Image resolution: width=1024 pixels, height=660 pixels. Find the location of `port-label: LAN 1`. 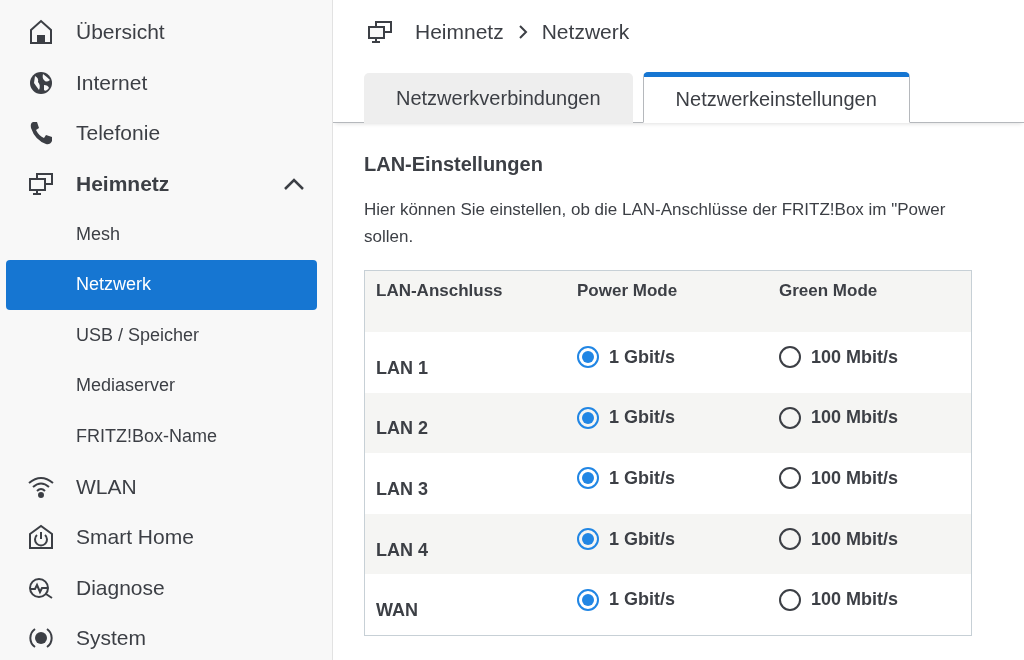

port-label: LAN 1 is located at coordinates (402, 367).